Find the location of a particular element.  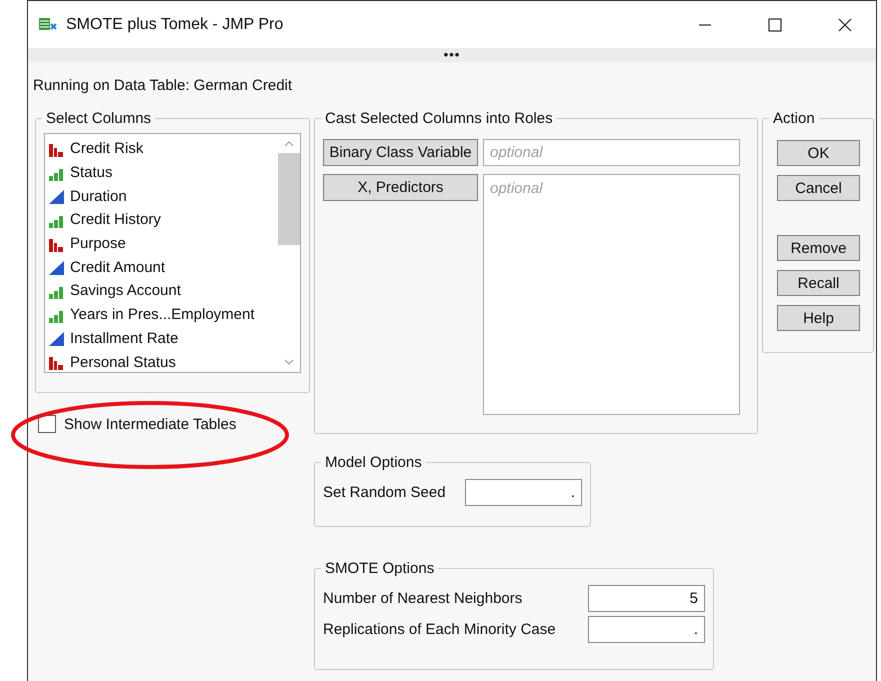

column-item: Years in Pres...Employment is located at coordinates (162, 315).